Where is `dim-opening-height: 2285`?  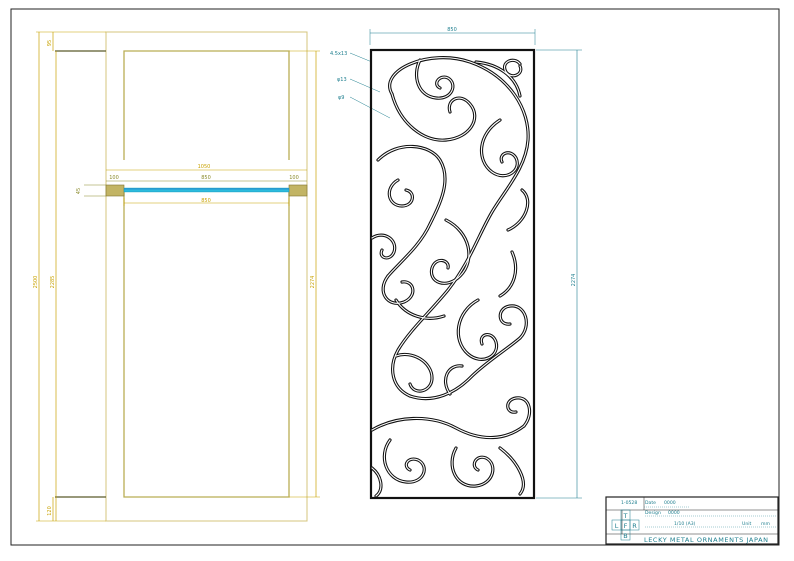 dim-opening-height: 2285 is located at coordinates (53, 282).